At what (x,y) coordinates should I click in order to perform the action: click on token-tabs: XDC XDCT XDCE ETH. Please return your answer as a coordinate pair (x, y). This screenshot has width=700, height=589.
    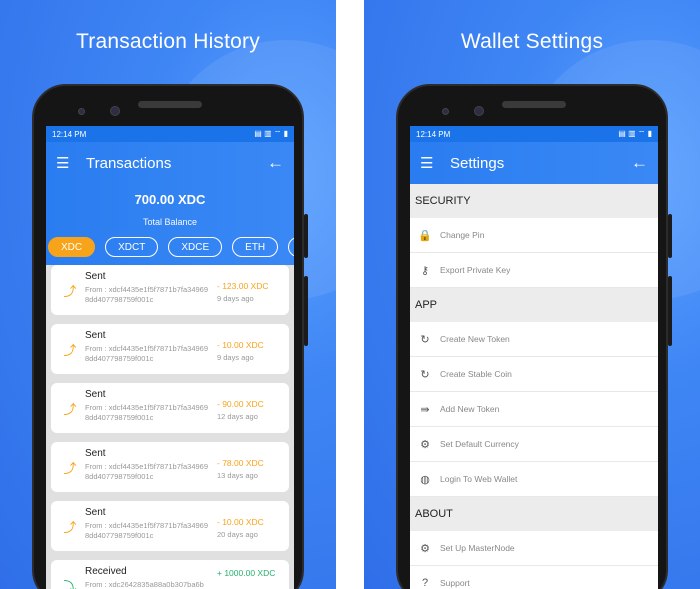
    Looking at the image, I should click on (170, 246).